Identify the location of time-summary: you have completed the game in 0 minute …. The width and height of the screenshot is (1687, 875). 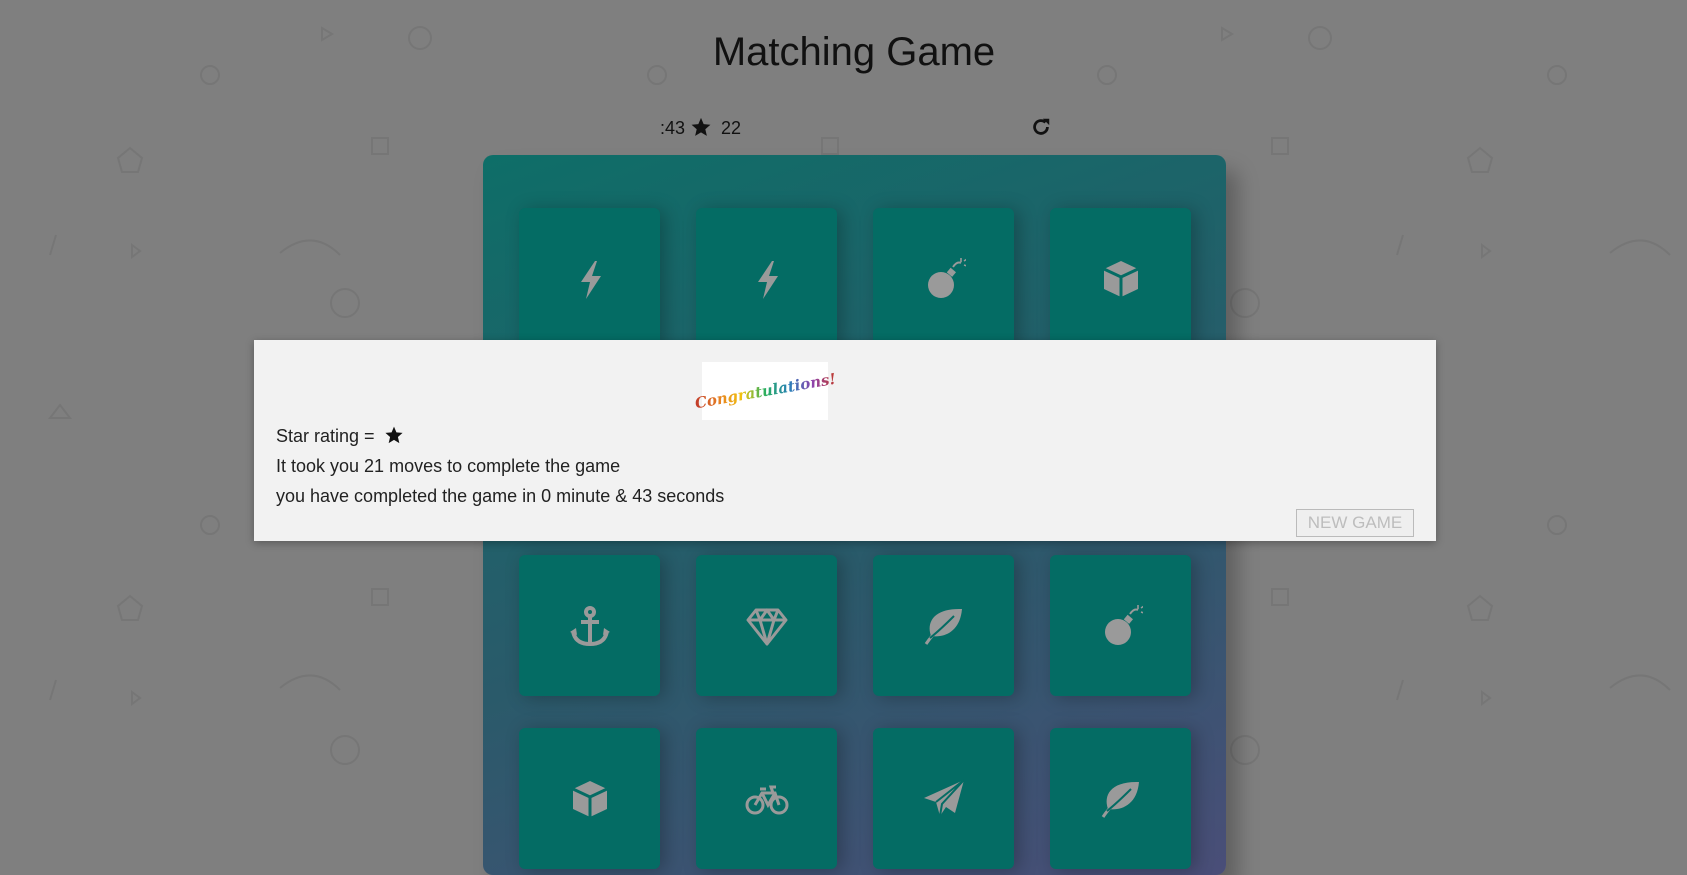
(500, 496).